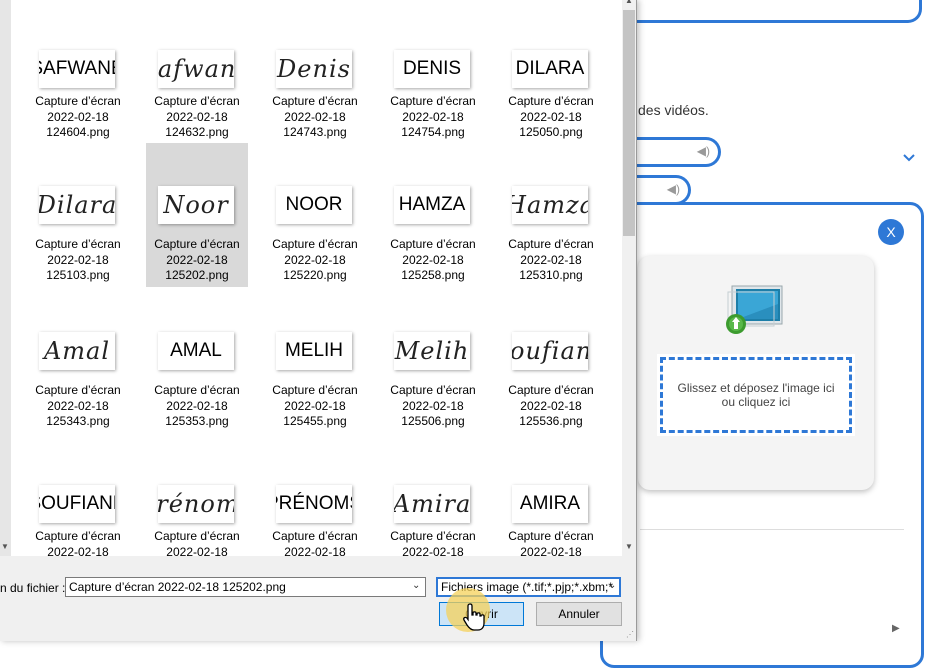 The width and height of the screenshot is (938, 668). I want to click on file-item: SOUFIANE Capture d’écran2022-02-18, so click(78, 495).